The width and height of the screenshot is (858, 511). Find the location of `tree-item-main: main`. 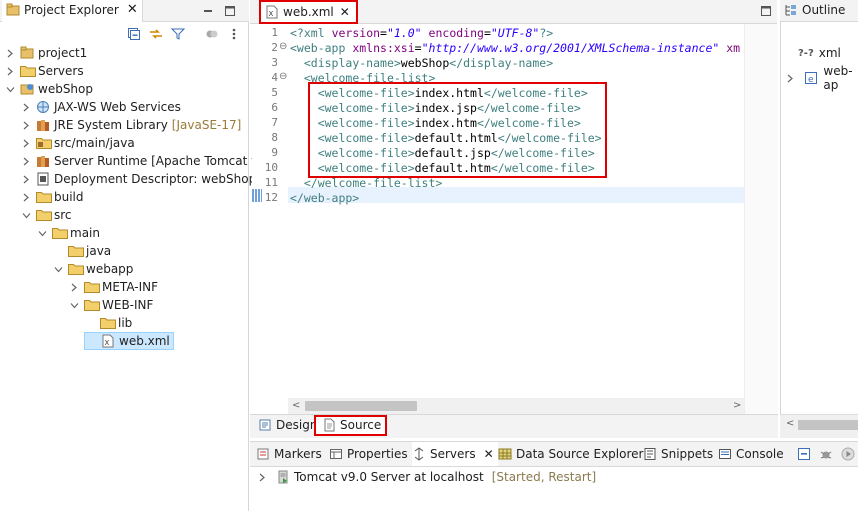

tree-item-main: main is located at coordinates (68, 233).